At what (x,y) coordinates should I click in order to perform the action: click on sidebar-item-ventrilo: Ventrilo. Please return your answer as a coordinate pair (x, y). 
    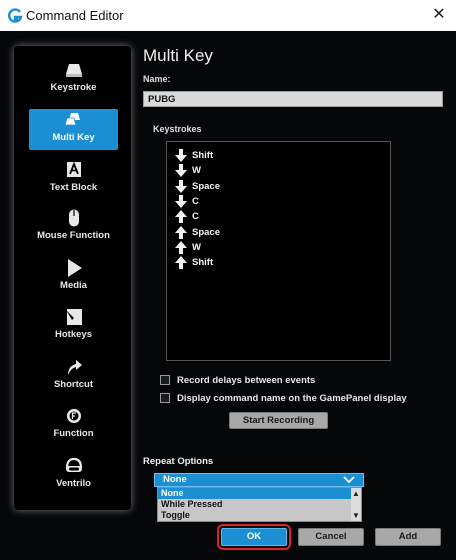
    Looking at the image, I should click on (73, 477).